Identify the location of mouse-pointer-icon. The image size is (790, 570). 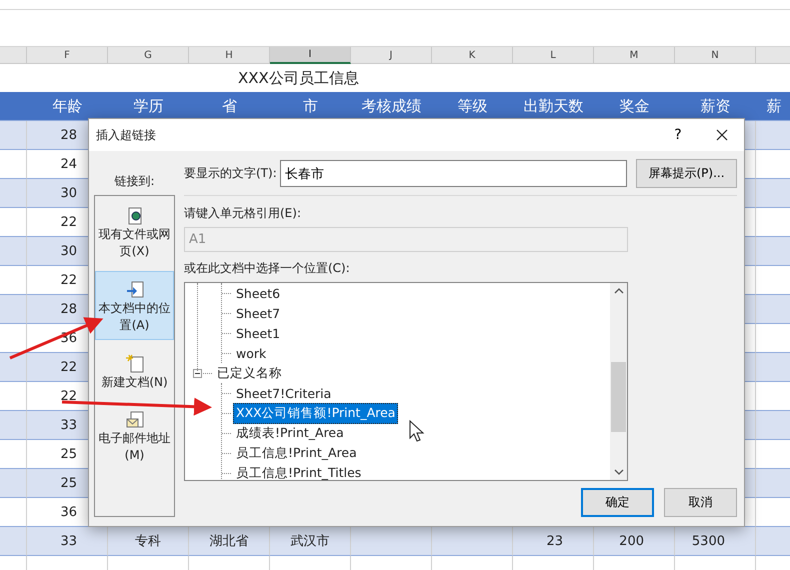
(417, 431).